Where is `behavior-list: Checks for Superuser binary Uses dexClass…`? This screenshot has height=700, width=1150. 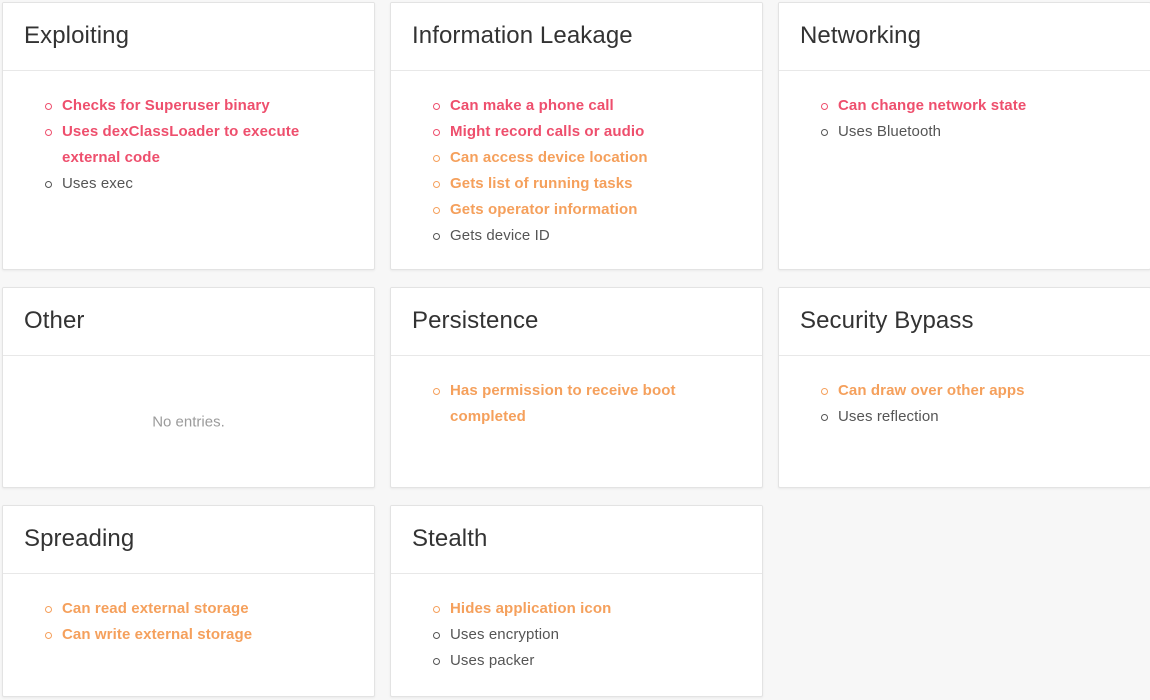 behavior-list: Checks for Superuser binary Uses dexClass… is located at coordinates (188, 145).